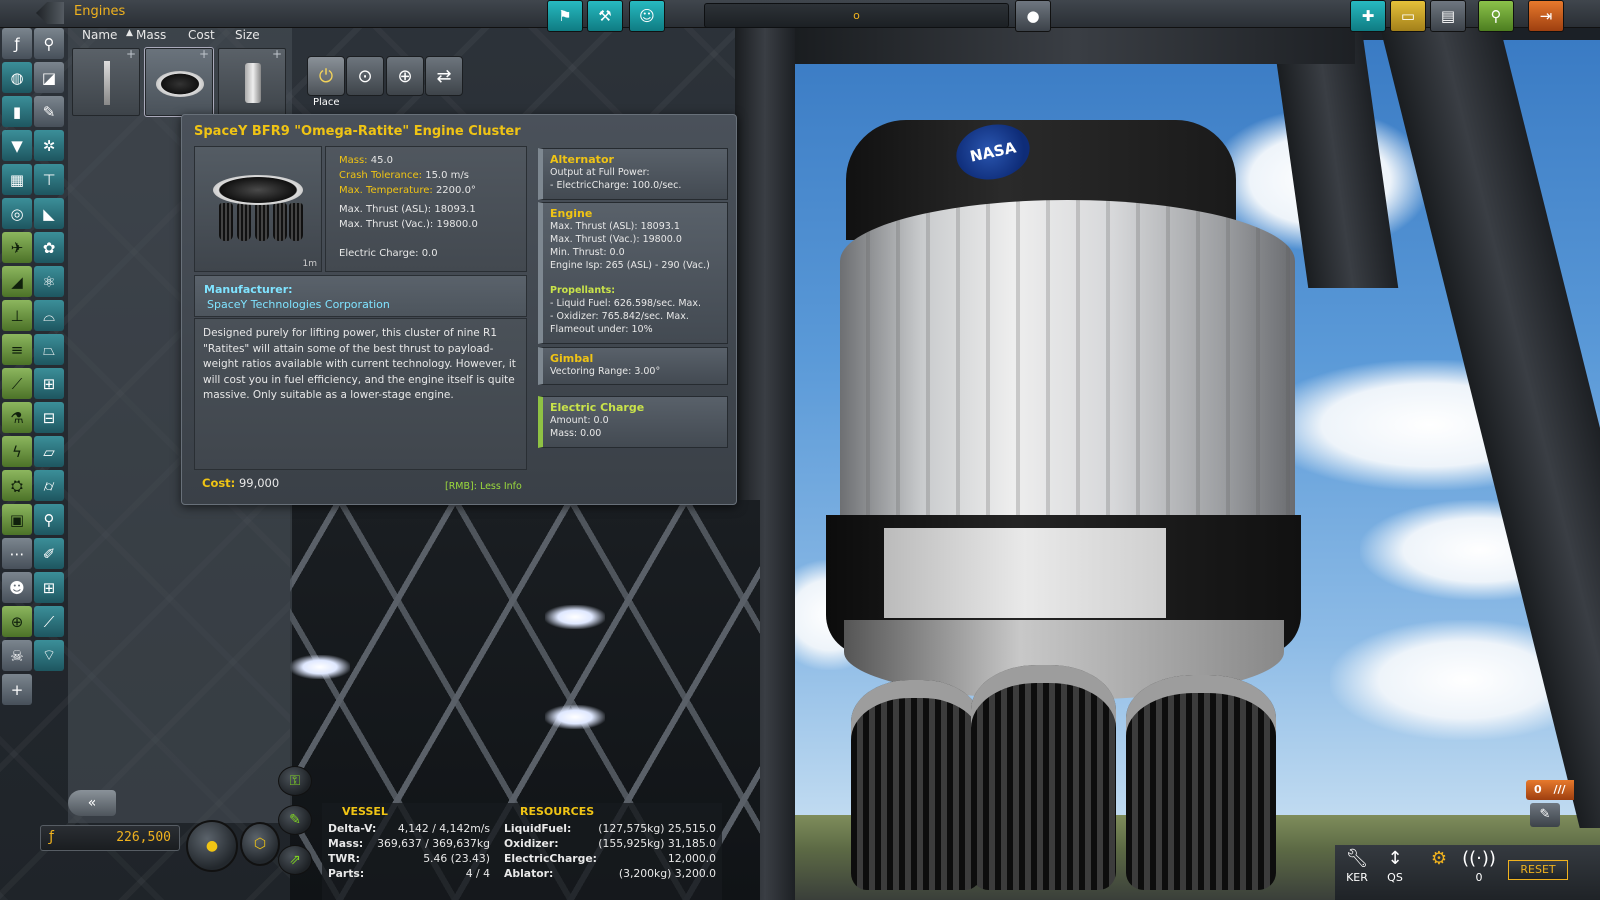 This screenshot has width=1600, height=900. Describe the element at coordinates (49, 655) in the screenshot. I see `dish-icon: ⌔` at that location.